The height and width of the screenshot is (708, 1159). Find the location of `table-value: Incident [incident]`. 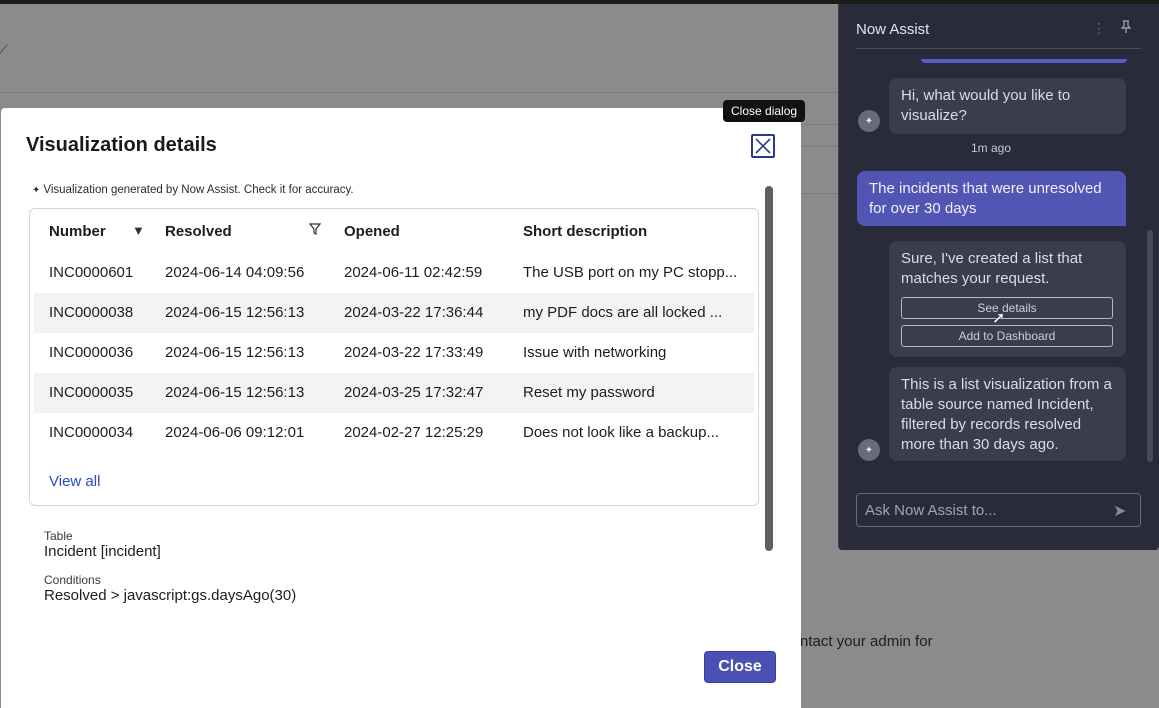

table-value: Incident [incident] is located at coordinates (102, 551).